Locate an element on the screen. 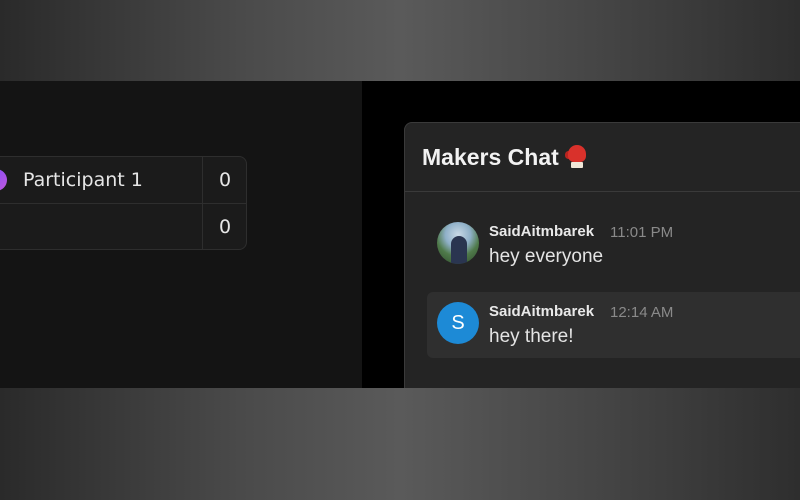 This screenshot has height=500, width=800. participant-avatar is located at coordinates (3, 180).